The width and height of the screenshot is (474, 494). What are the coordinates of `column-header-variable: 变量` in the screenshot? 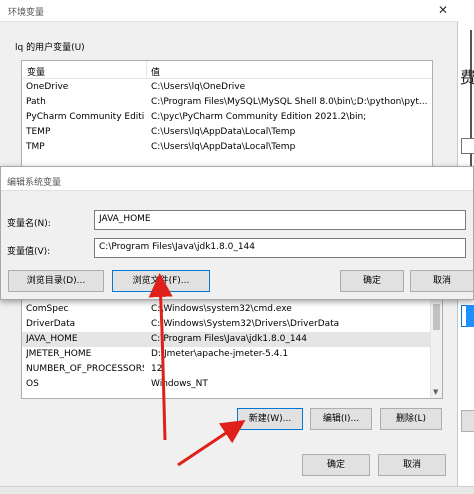 It's located at (36, 71).